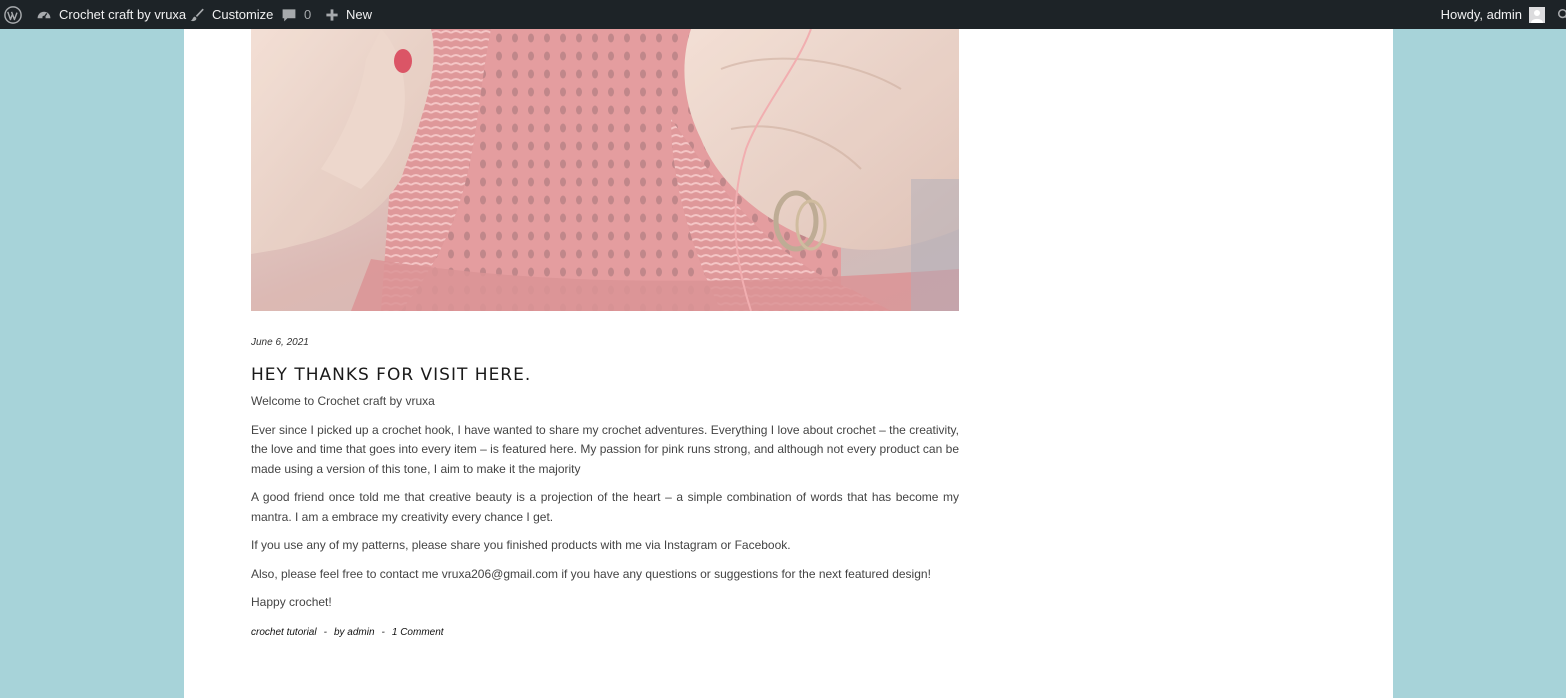 This screenshot has height=698, width=1566. Describe the element at coordinates (418, 632) in the screenshot. I see `comments-link: 1 Comment` at that location.